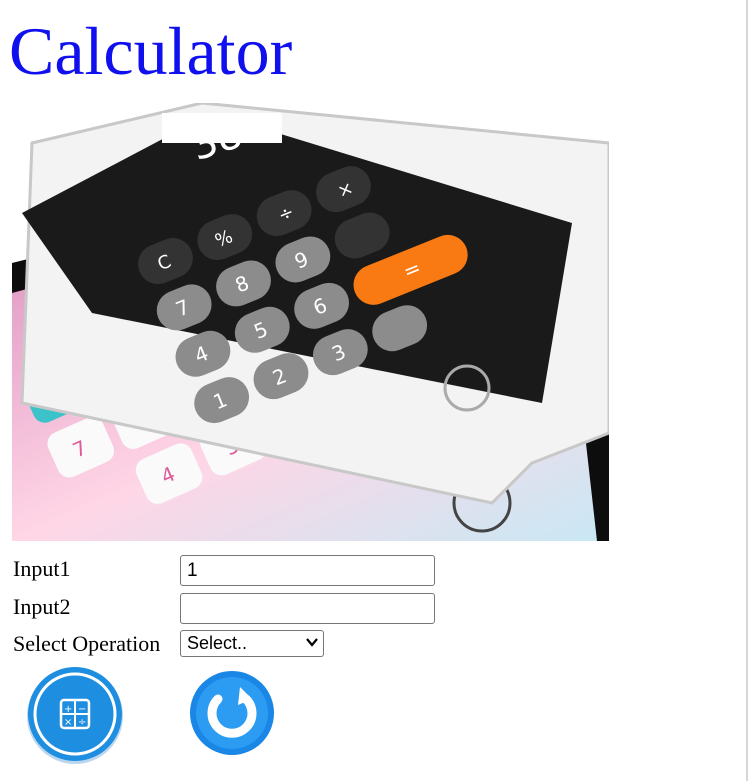 The width and height of the screenshot is (748, 781). What do you see at coordinates (42, 606) in the screenshot?
I see `input2-label: Input2` at bounding box center [42, 606].